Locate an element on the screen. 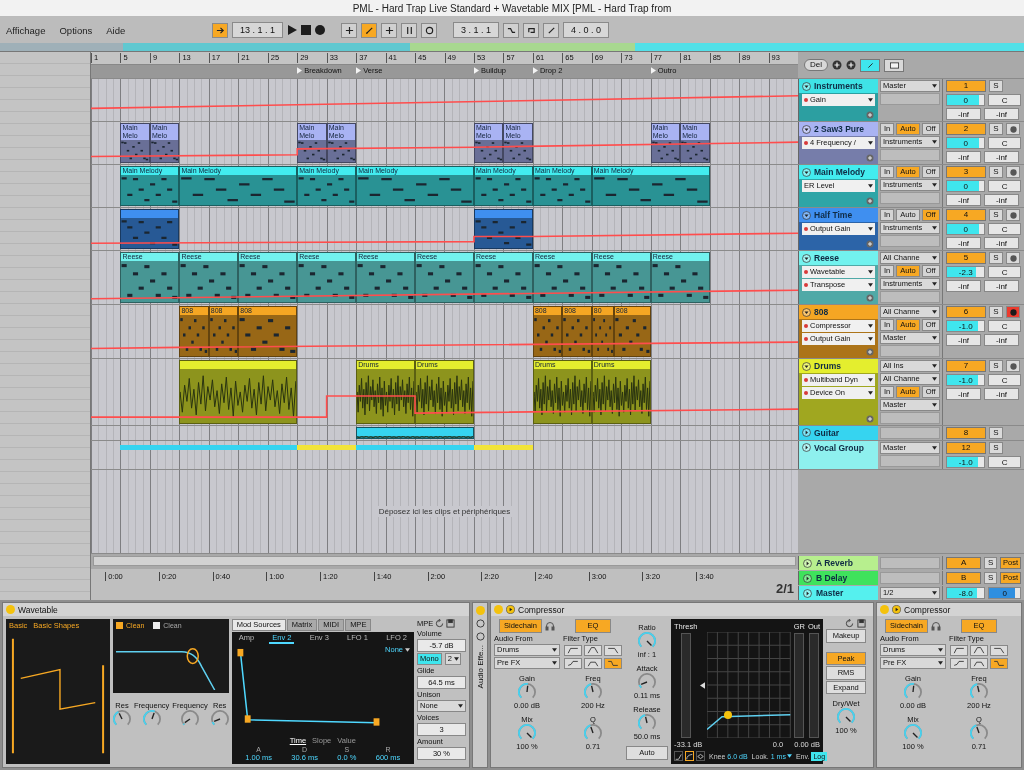 The width and height of the screenshot is (1024, 770). view-button is located at coordinates (894, 65).